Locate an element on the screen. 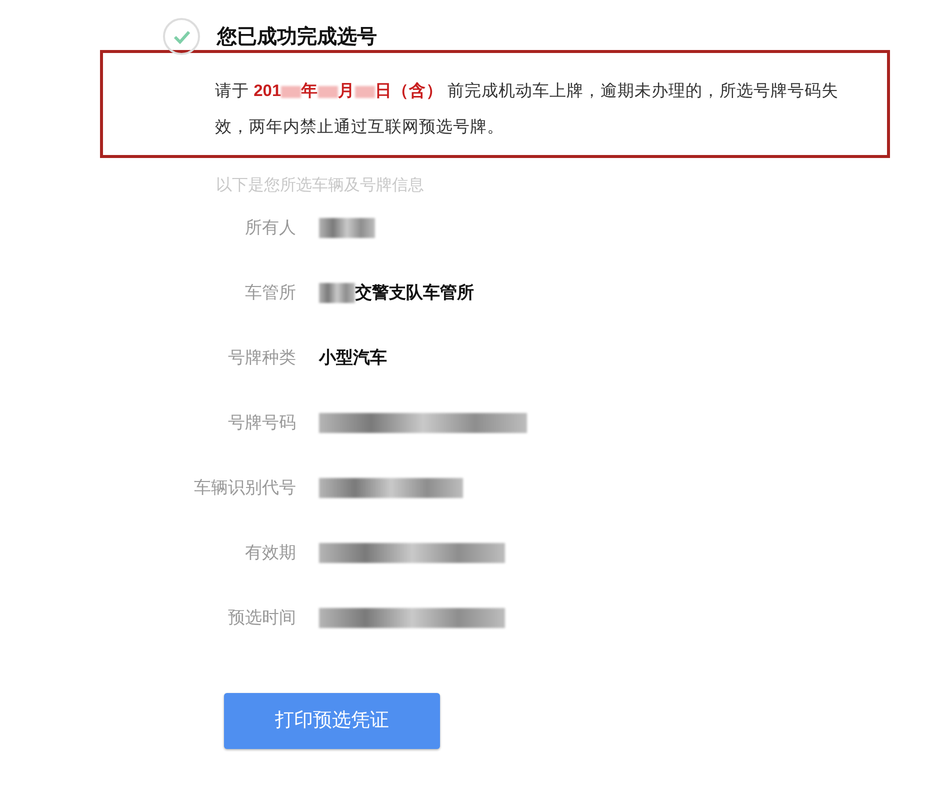 This screenshot has height=790, width=936. field-label: 有效期 is located at coordinates (270, 553).